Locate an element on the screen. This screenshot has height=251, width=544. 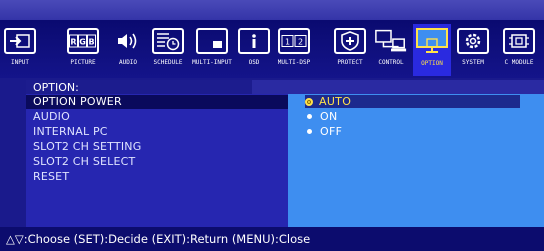
shield-icon is located at coordinates (350, 41).